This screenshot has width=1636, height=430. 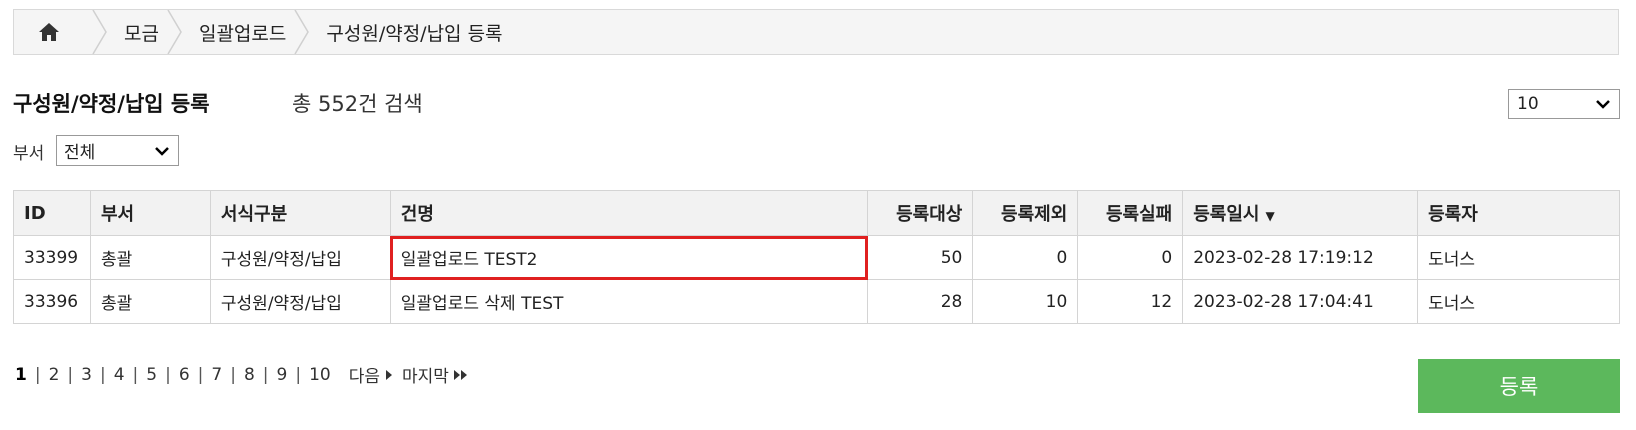 I want to click on next-page-link: 다음, so click(x=371, y=374).